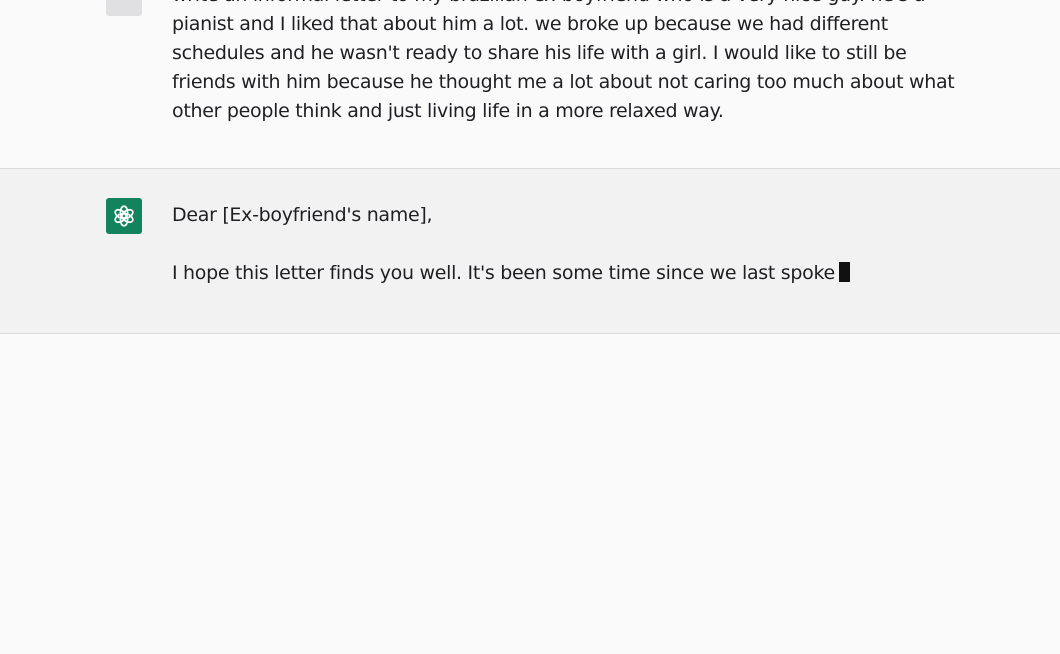 The image size is (1060, 654). I want to click on typing-cursor-icon, so click(844, 272).